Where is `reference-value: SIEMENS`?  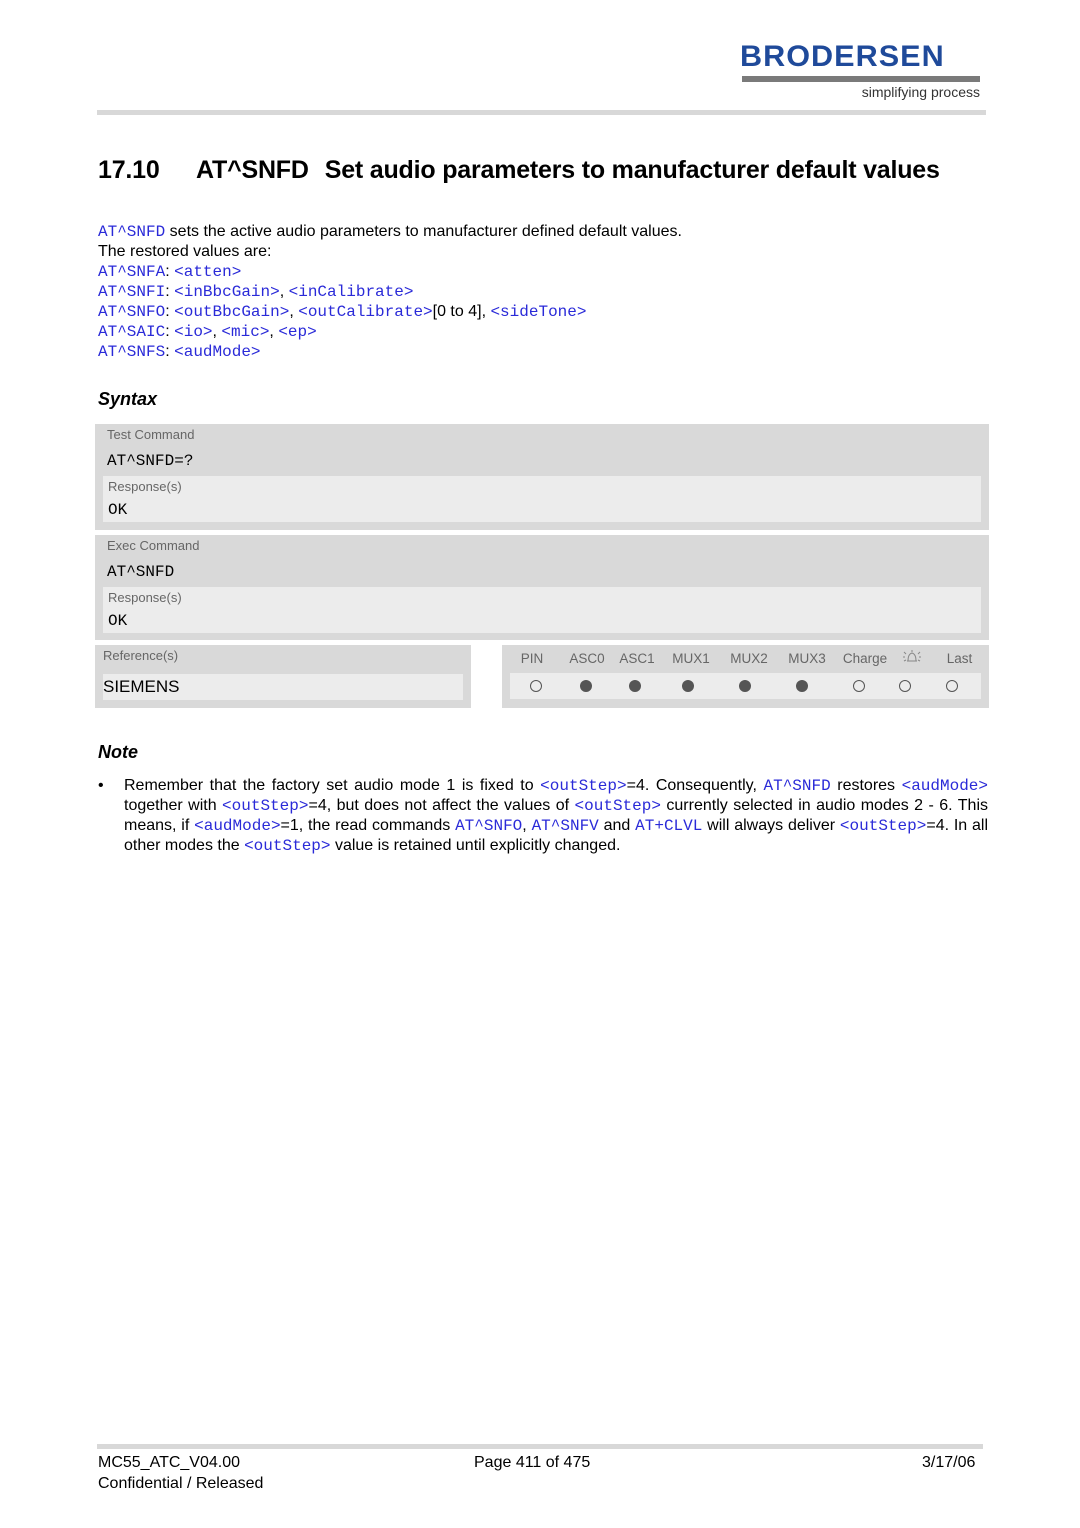
reference-value: SIEMENS is located at coordinates (283, 687).